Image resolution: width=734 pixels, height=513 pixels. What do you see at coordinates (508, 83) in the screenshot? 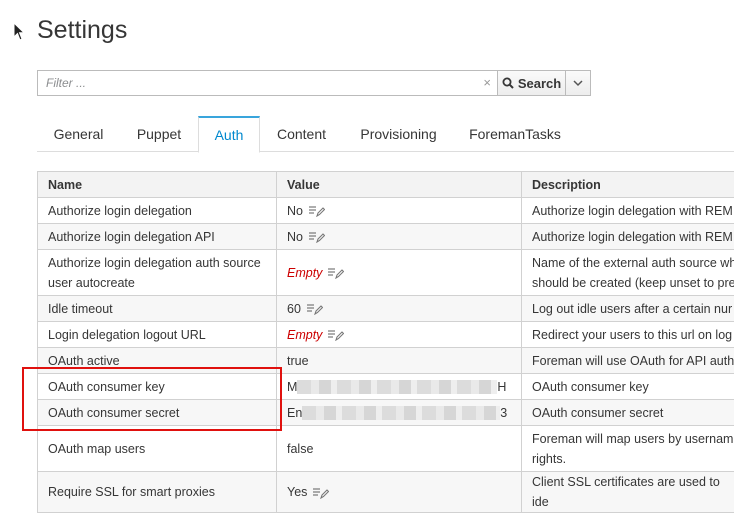
I see `search-icon` at bounding box center [508, 83].